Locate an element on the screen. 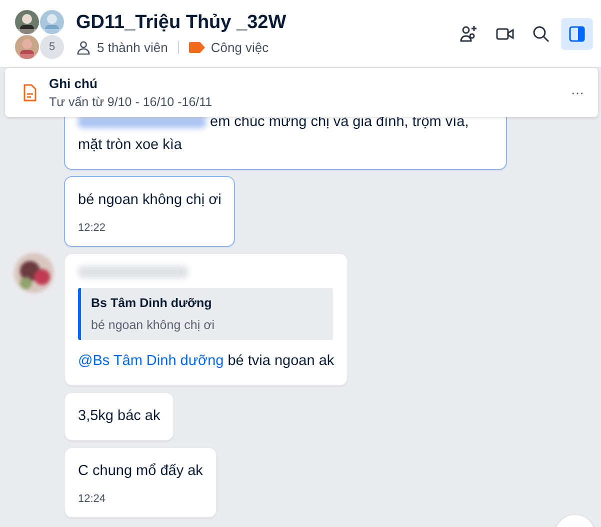 This screenshot has width=601, height=527. tag-label: Công việc is located at coordinates (239, 47).